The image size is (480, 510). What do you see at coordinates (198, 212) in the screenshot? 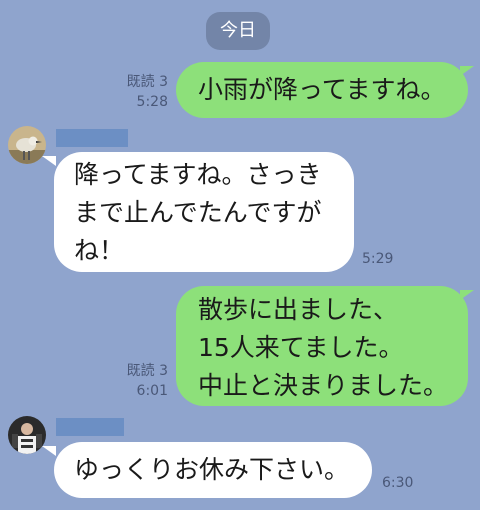
I see `message-text-line: まで止んでたんですが` at bounding box center [198, 212].